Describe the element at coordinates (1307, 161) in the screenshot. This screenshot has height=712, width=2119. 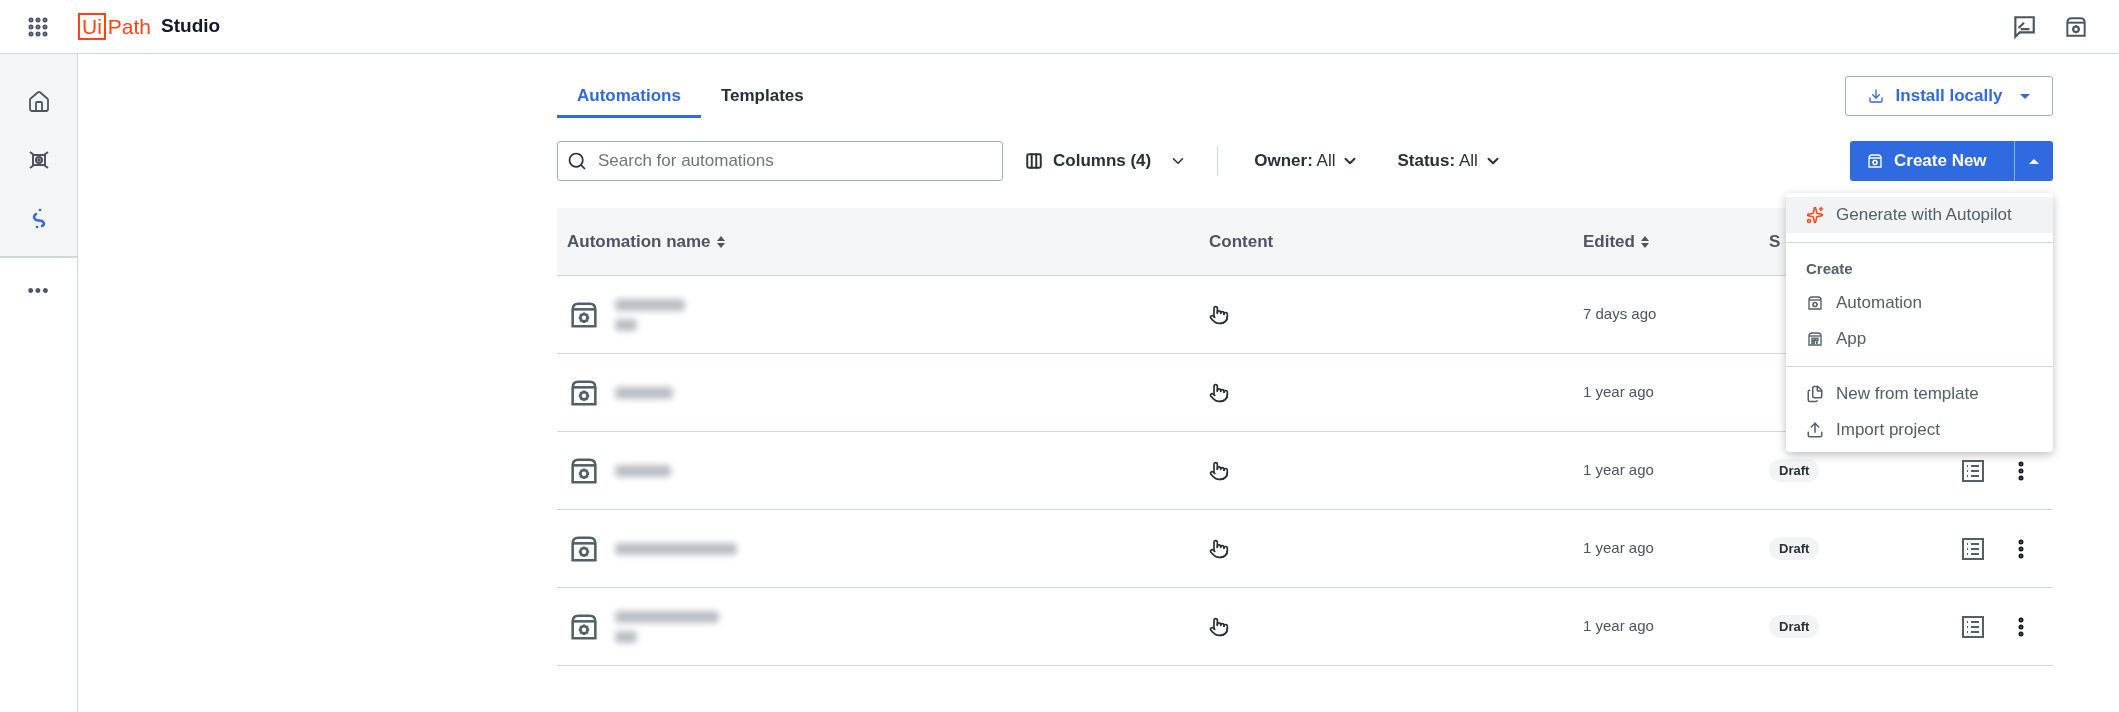
I see `filter-dropdown: Owner: All` at that location.